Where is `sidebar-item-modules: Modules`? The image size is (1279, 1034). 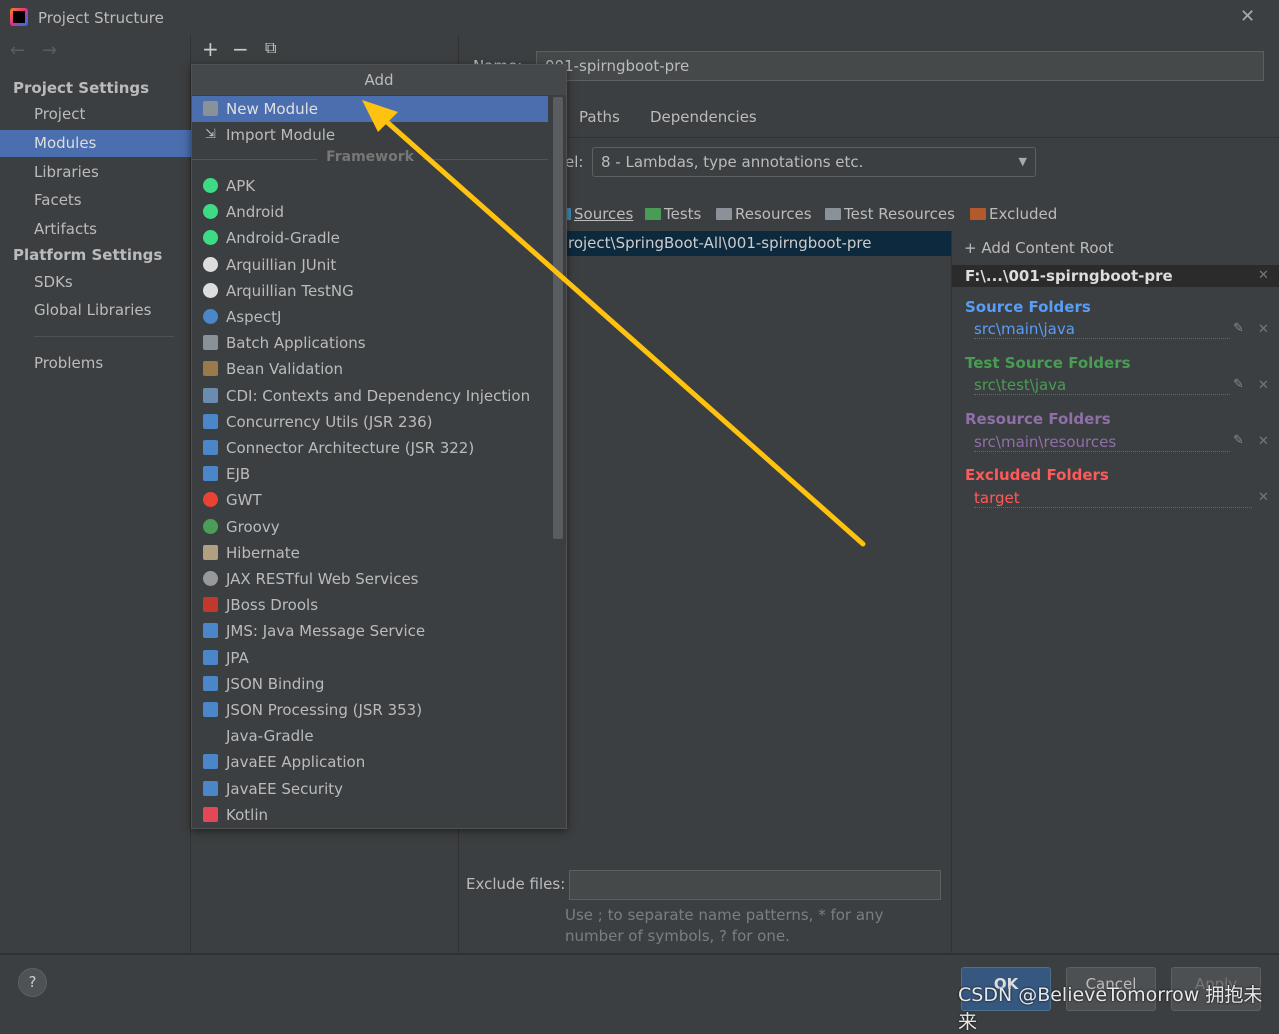
sidebar-item-modules: Modules is located at coordinates (95, 143).